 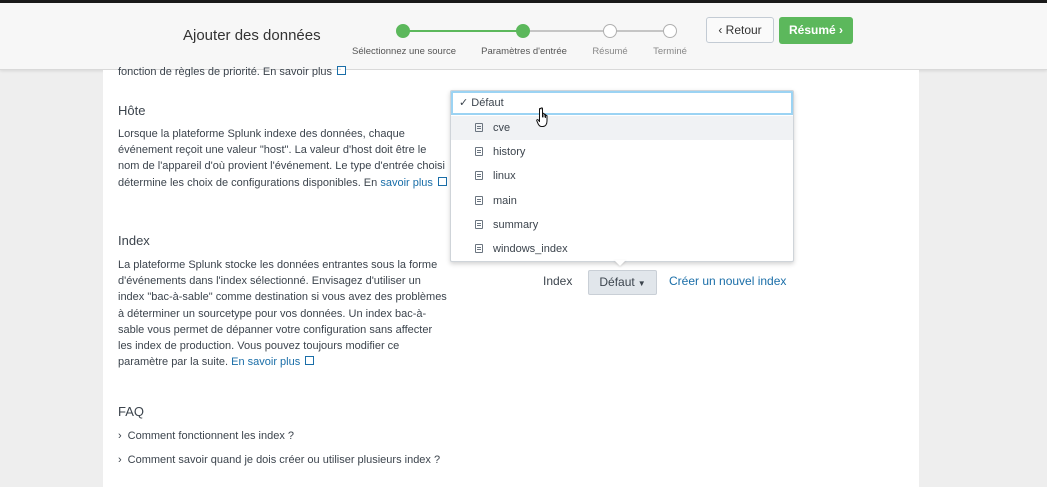 What do you see at coordinates (132, 110) in the screenshot?
I see `host-section-title: Hôte` at bounding box center [132, 110].